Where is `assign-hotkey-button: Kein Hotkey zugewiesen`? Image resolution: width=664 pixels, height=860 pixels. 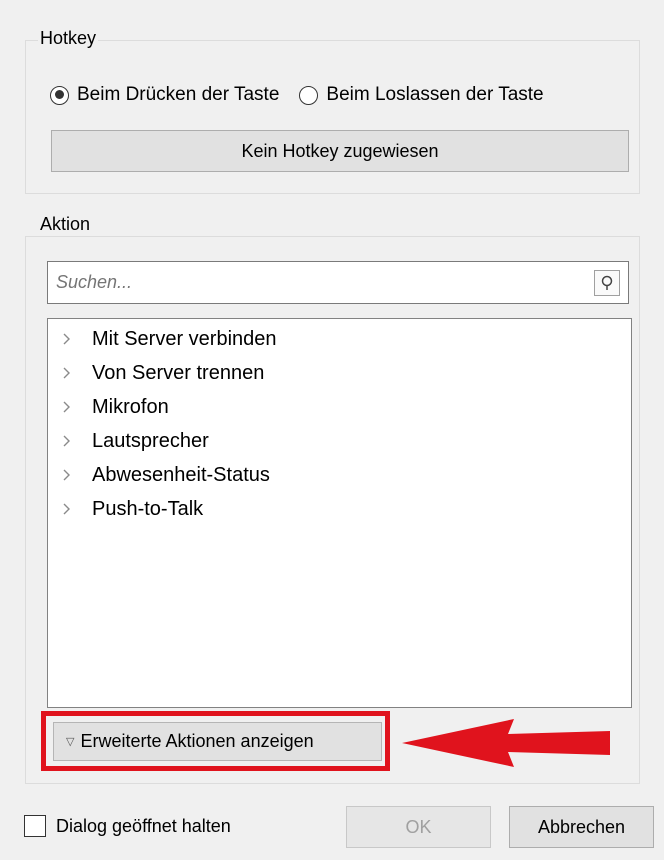 assign-hotkey-button: Kein Hotkey zugewiesen is located at coordinates (340, 151).